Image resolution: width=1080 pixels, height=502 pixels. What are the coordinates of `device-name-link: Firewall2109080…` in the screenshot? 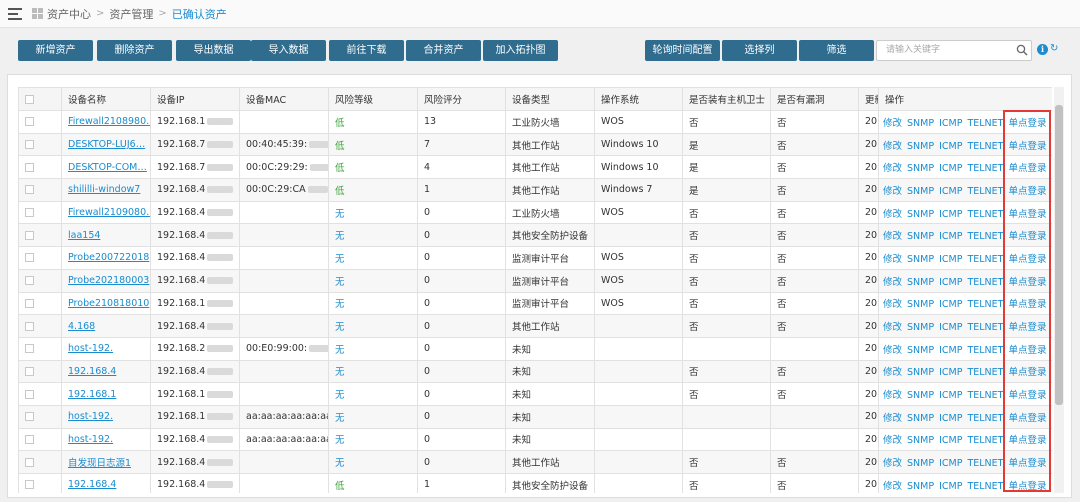 It's located at (109, 212).